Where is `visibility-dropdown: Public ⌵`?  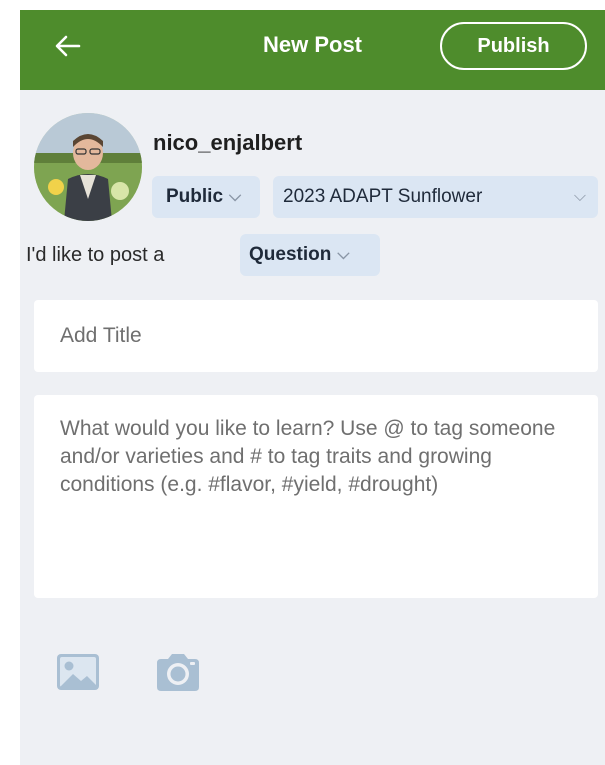
visibility-dropdown: Public ⌵ is located at coordinates (206, 197).